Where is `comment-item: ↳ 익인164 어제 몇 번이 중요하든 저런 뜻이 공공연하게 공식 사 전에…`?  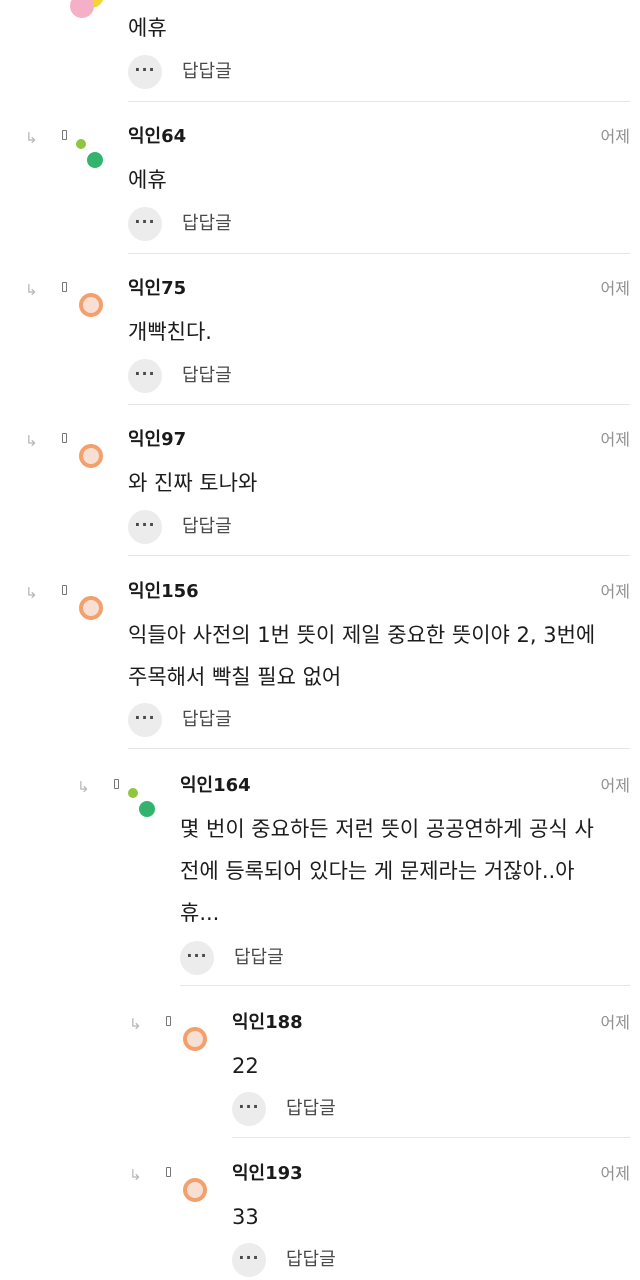
comment-item: ↳ 익인164 어제 몇 번이 중요하든 저런 뜻이 공공연하게 공식 사 전에… is located at coordinates (353, 880).